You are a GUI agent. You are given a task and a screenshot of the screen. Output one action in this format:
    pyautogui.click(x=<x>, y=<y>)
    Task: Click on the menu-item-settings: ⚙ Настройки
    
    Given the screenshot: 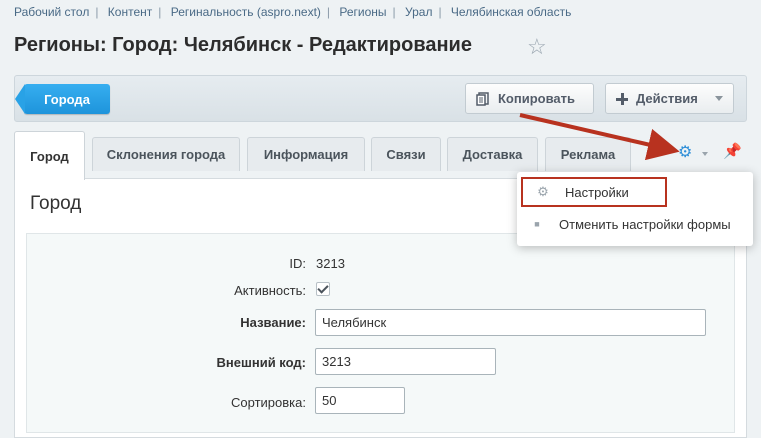 What is the action you would take?
    pyautogui.click(x=594, y=192)
    